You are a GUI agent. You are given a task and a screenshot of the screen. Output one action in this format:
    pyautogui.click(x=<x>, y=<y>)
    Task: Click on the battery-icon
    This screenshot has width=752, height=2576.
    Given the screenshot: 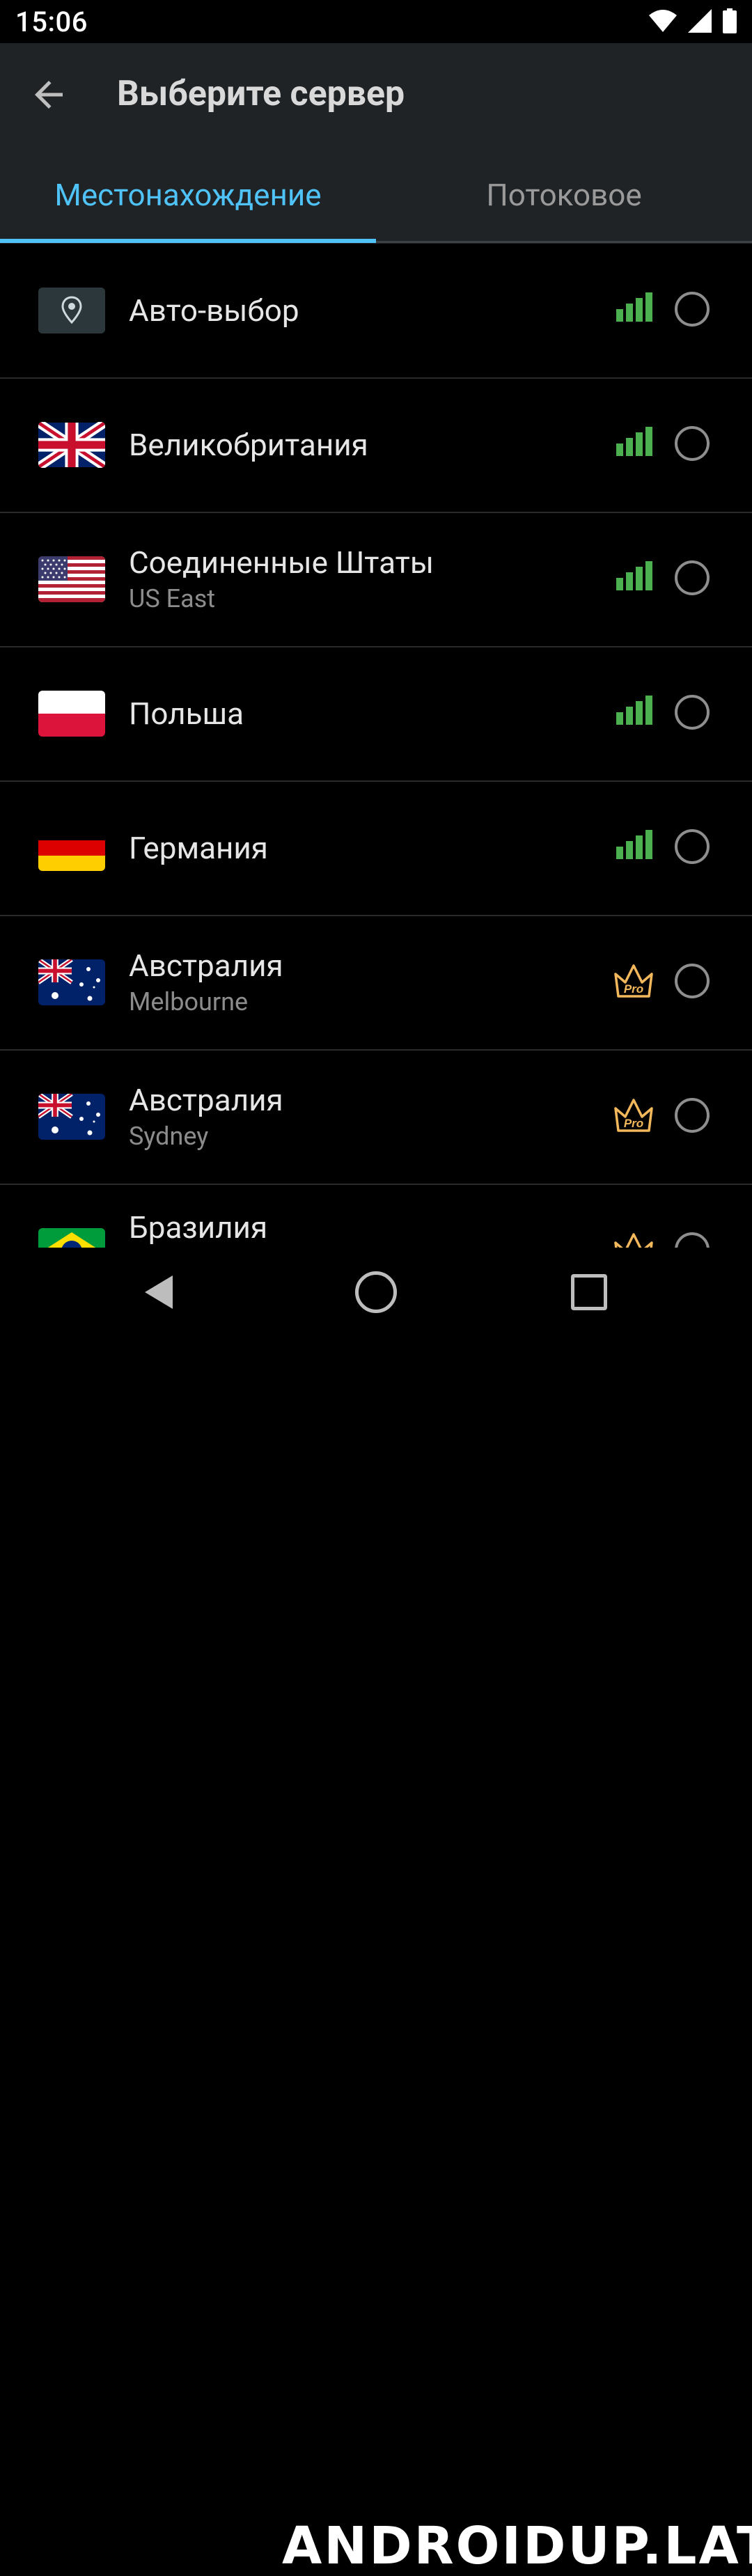 What is the action you would take?
    pyautogui.click(x=730, y=22)
    